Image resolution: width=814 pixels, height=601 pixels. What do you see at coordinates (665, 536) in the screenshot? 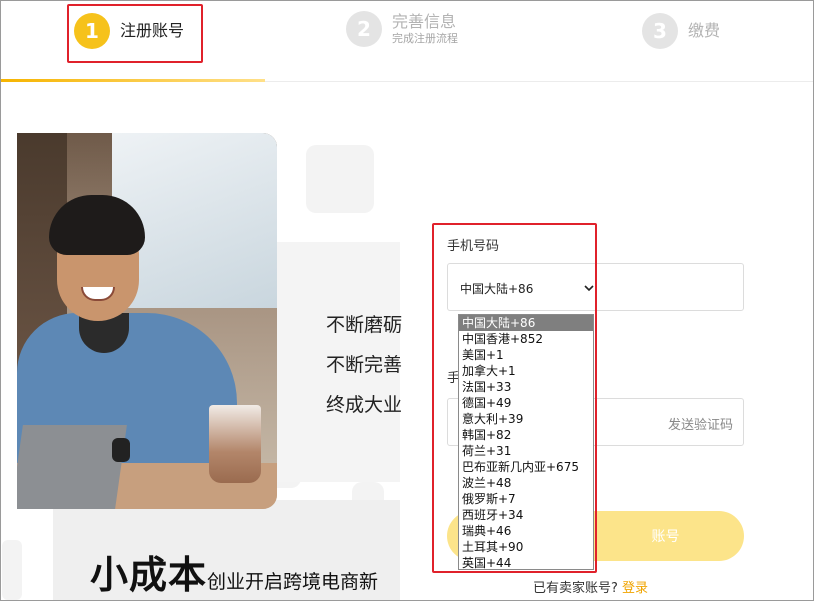
I see `register-button-label: 账号` at bounding box center [665, 536].